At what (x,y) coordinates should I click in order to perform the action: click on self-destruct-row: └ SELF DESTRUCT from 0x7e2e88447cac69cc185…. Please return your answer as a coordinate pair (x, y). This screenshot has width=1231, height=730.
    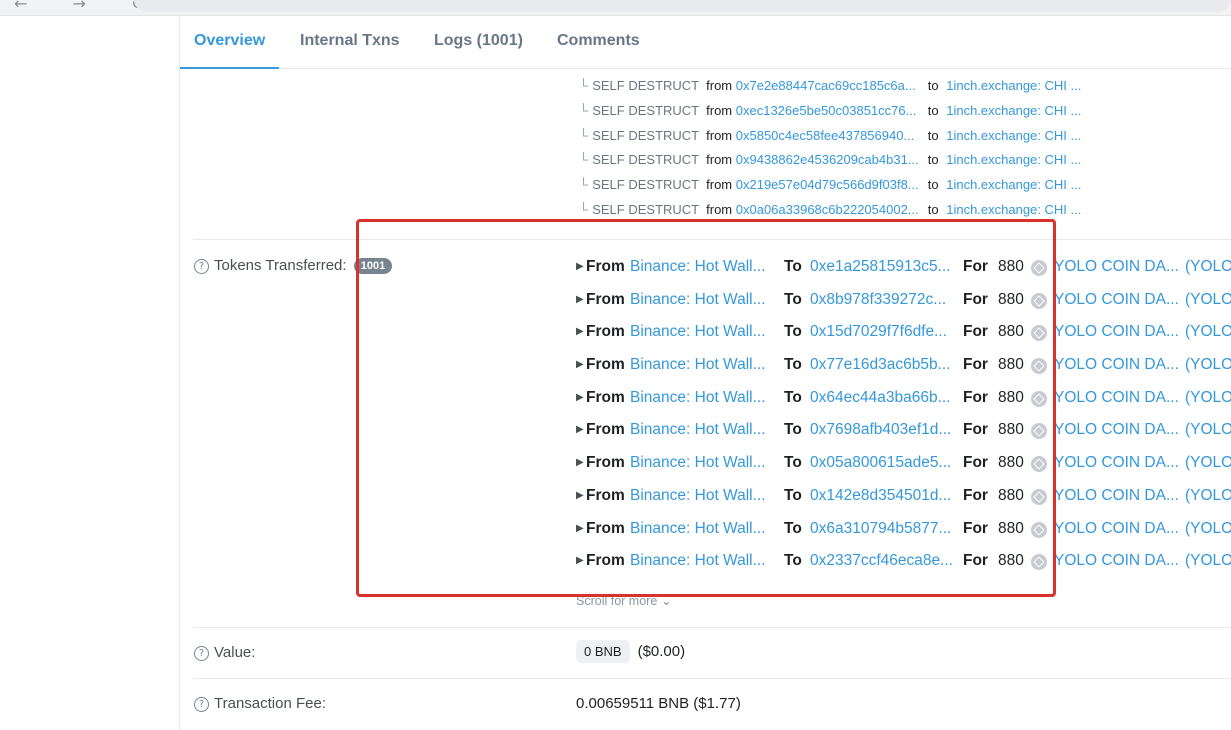
    Looking at the image, I should click on (830, 89).